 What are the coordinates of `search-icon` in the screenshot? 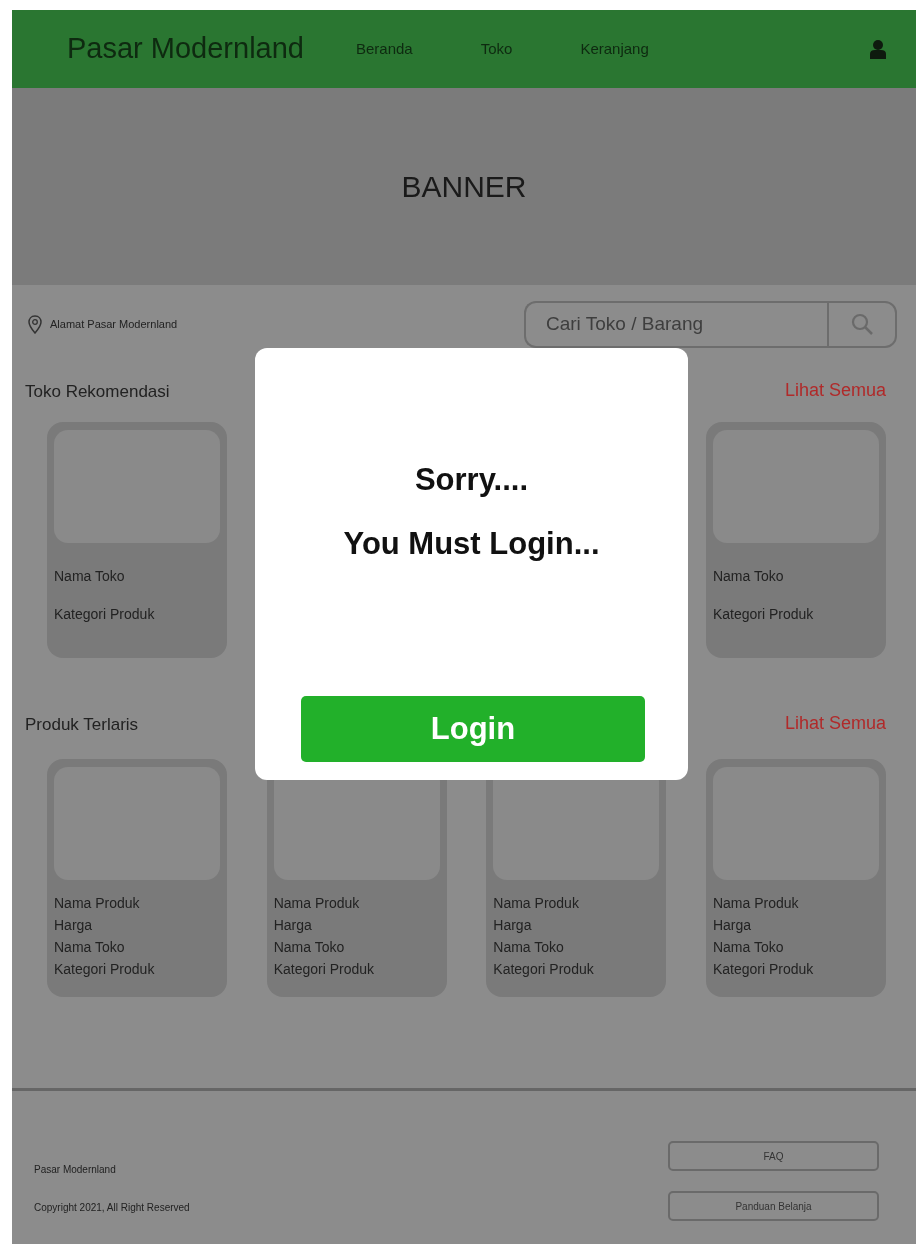 It's located at (862, 324).